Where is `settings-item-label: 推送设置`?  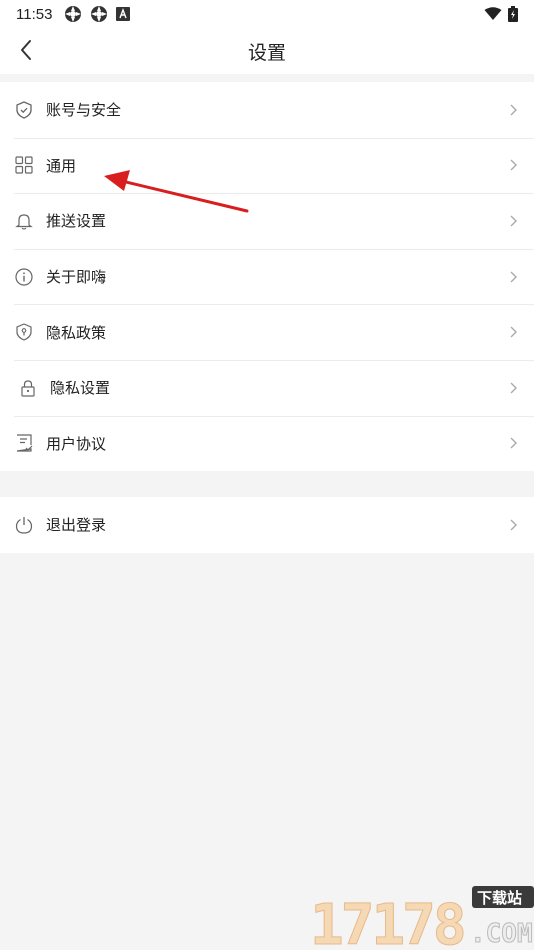
settings-item-label: 推送设置 is located at coordinates (76, 221).